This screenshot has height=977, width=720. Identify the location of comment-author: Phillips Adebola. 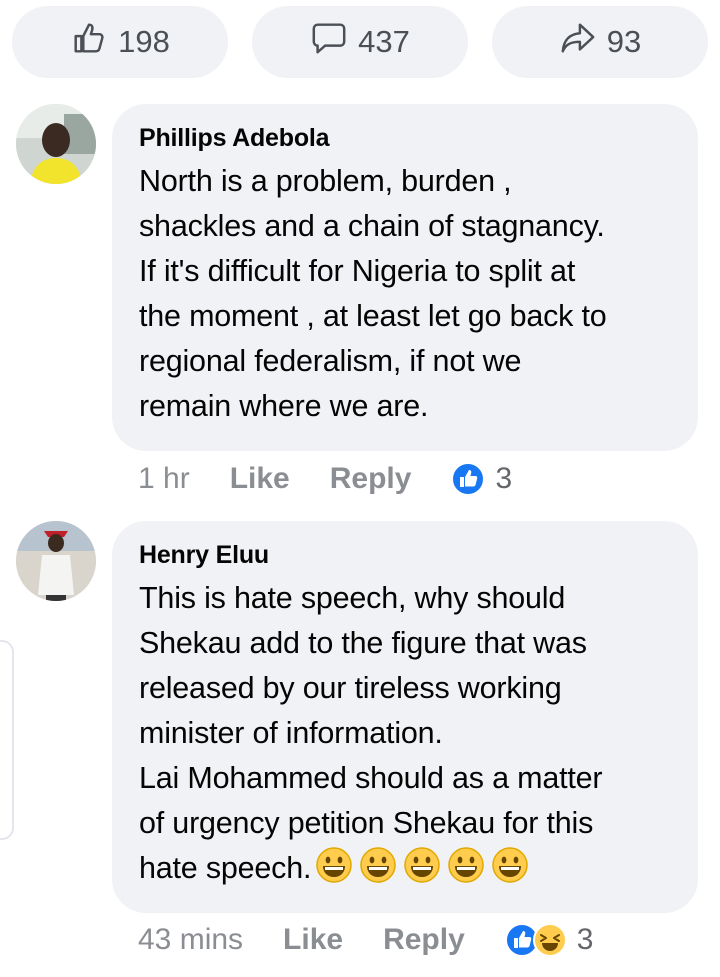
(405, 138).